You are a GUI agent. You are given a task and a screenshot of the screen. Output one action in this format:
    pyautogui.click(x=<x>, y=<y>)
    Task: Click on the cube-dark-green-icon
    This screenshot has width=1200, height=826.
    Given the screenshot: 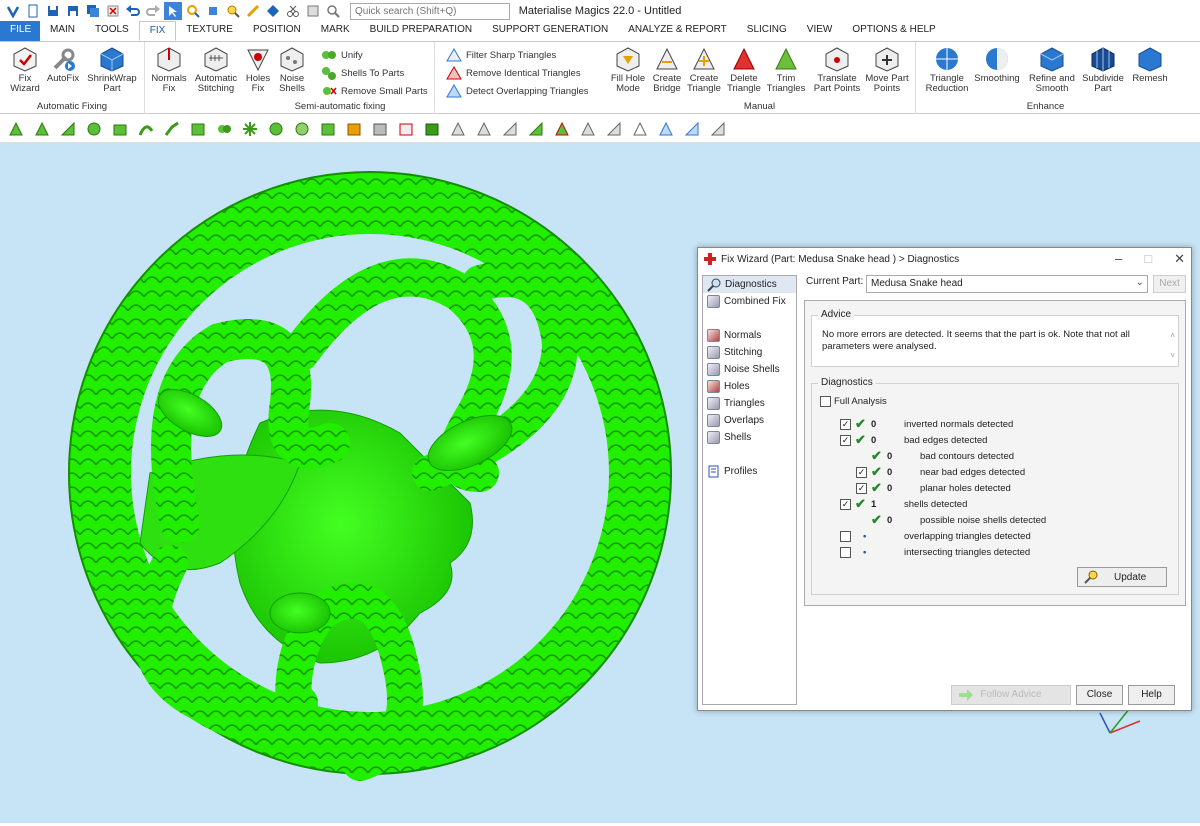 What is the action you would take?
    pyautogui.click(x=432, y=129)
    